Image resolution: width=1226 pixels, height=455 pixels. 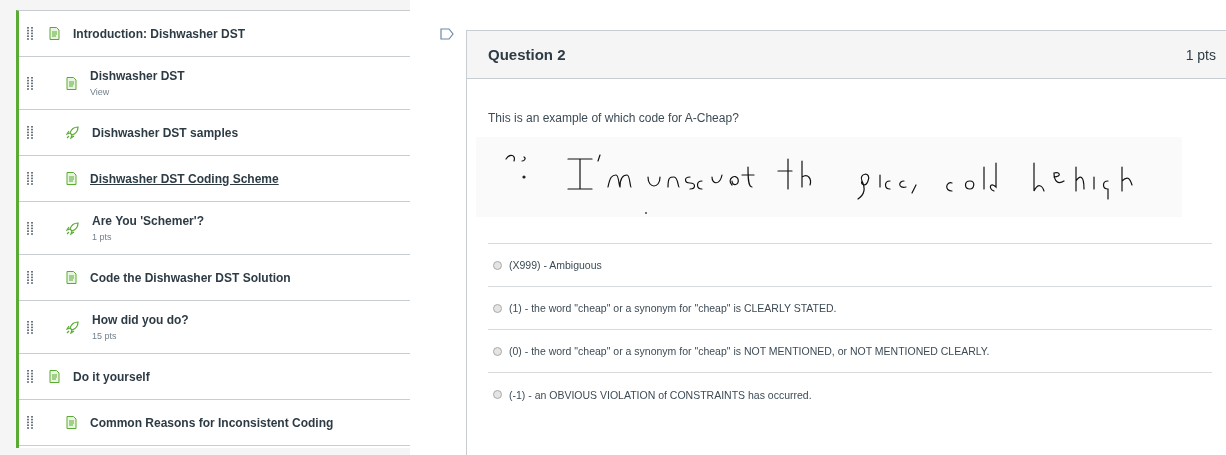 I want to click on item-meta: 15 pts, so click(x=105, y=336).